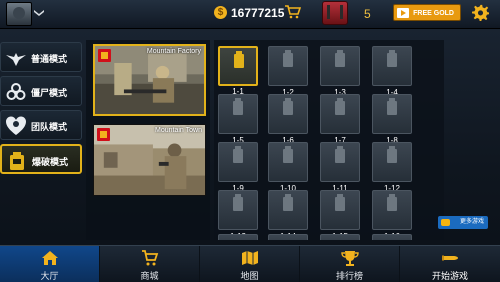  I want to click on level-1-15: 1-15, so click(340, 215).